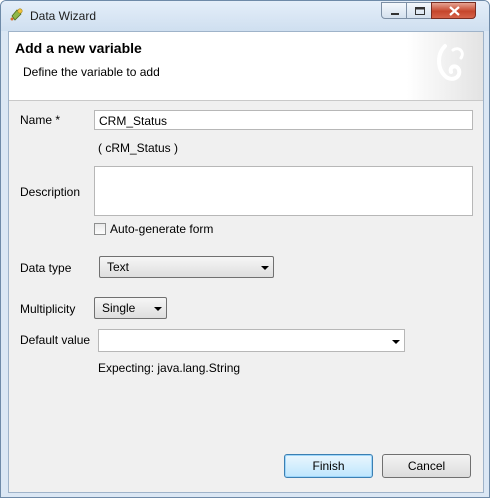 The height and width of the screenshot is (498, 490). Describe the element at coordinates (245, 16) in the screenshot. I see `title-bar: Data Wizard` at that location.